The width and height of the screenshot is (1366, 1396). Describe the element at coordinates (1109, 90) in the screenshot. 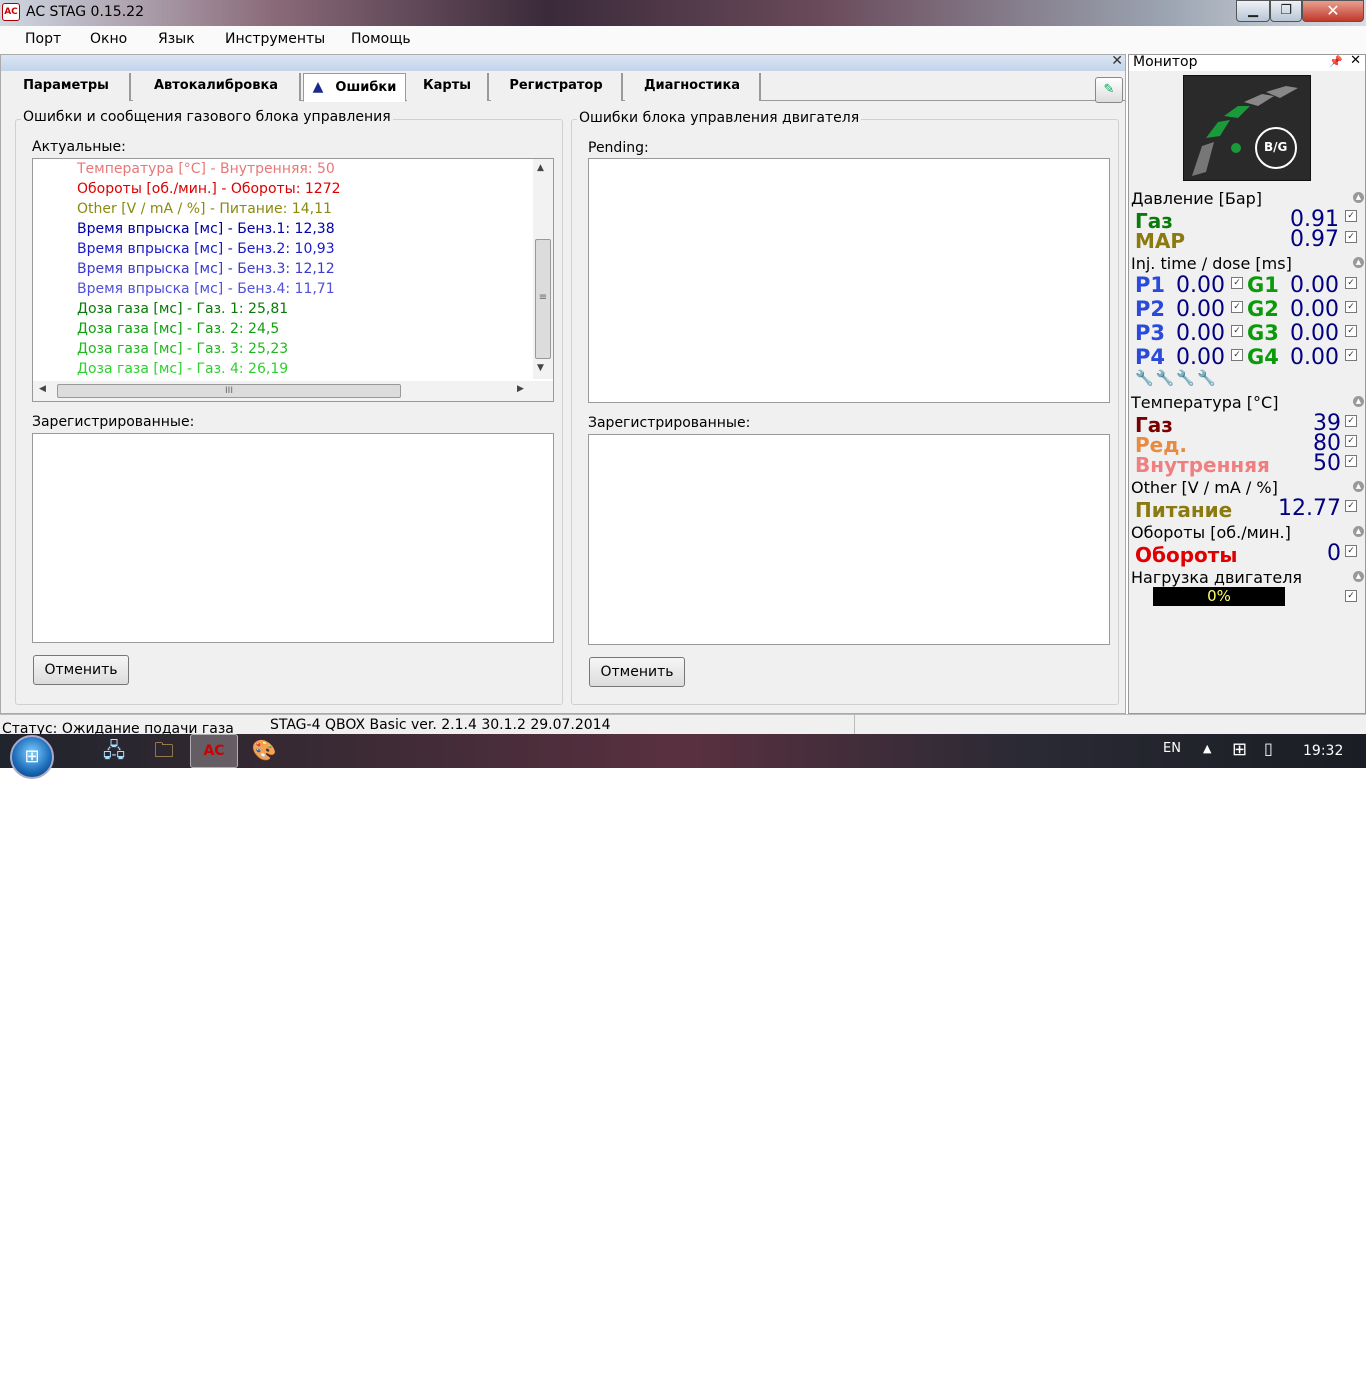

I see `wrench-icon: ✎` at that location.